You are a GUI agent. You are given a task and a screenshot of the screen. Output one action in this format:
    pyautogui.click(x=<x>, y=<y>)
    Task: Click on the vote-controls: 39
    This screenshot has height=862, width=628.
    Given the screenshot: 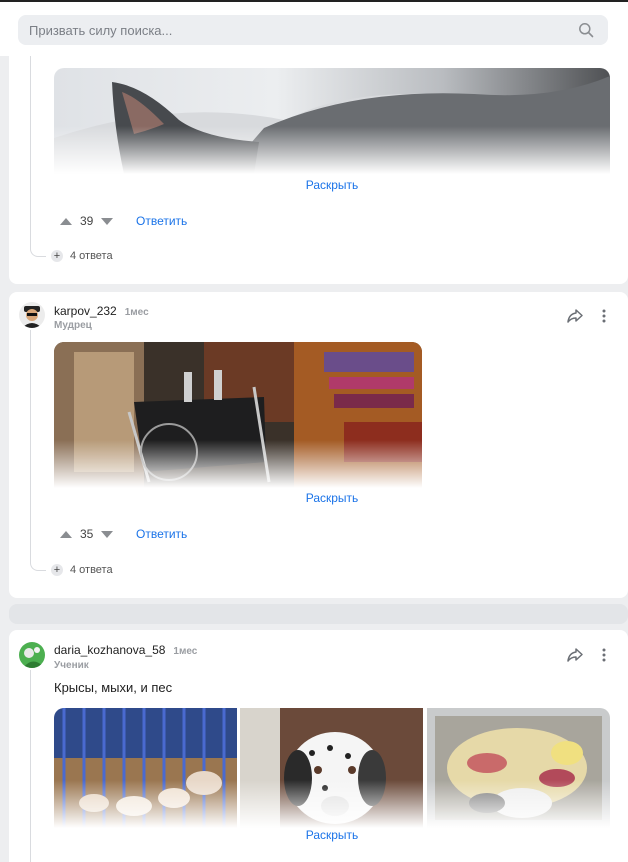 What is the action you would take?
    pyautogui.click(x=87, y=221)
    